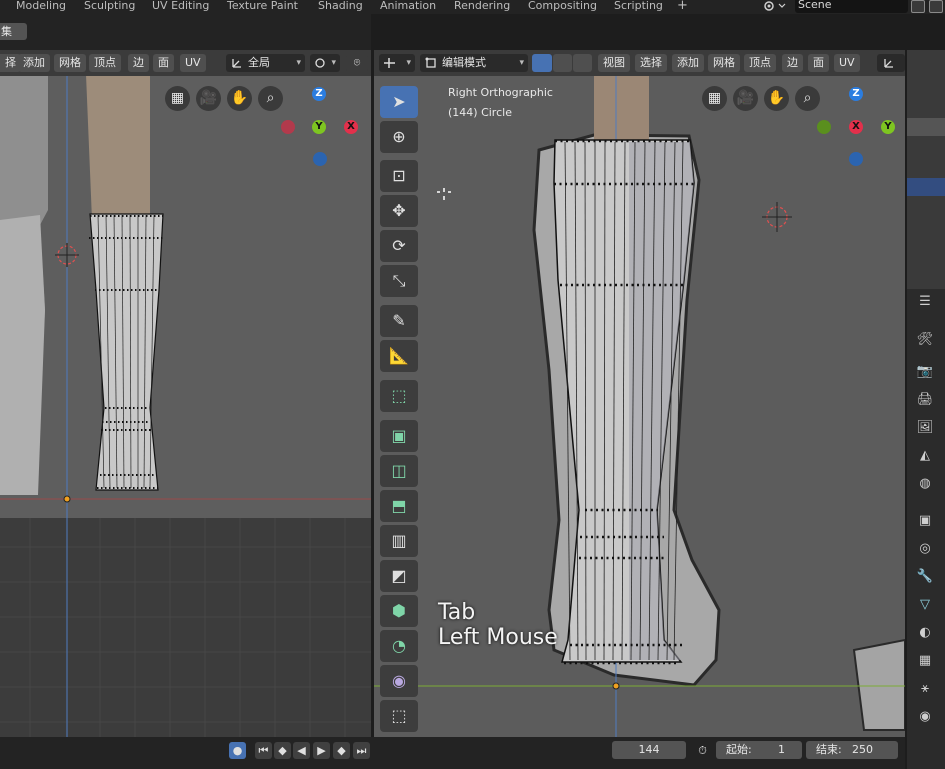 The height and width of the screenshot is (769, 945). What do you see at coordinates (925, 428) in the screenshot?
I see `view-layer-icon: 🖼` at bounding box center [925, 428].